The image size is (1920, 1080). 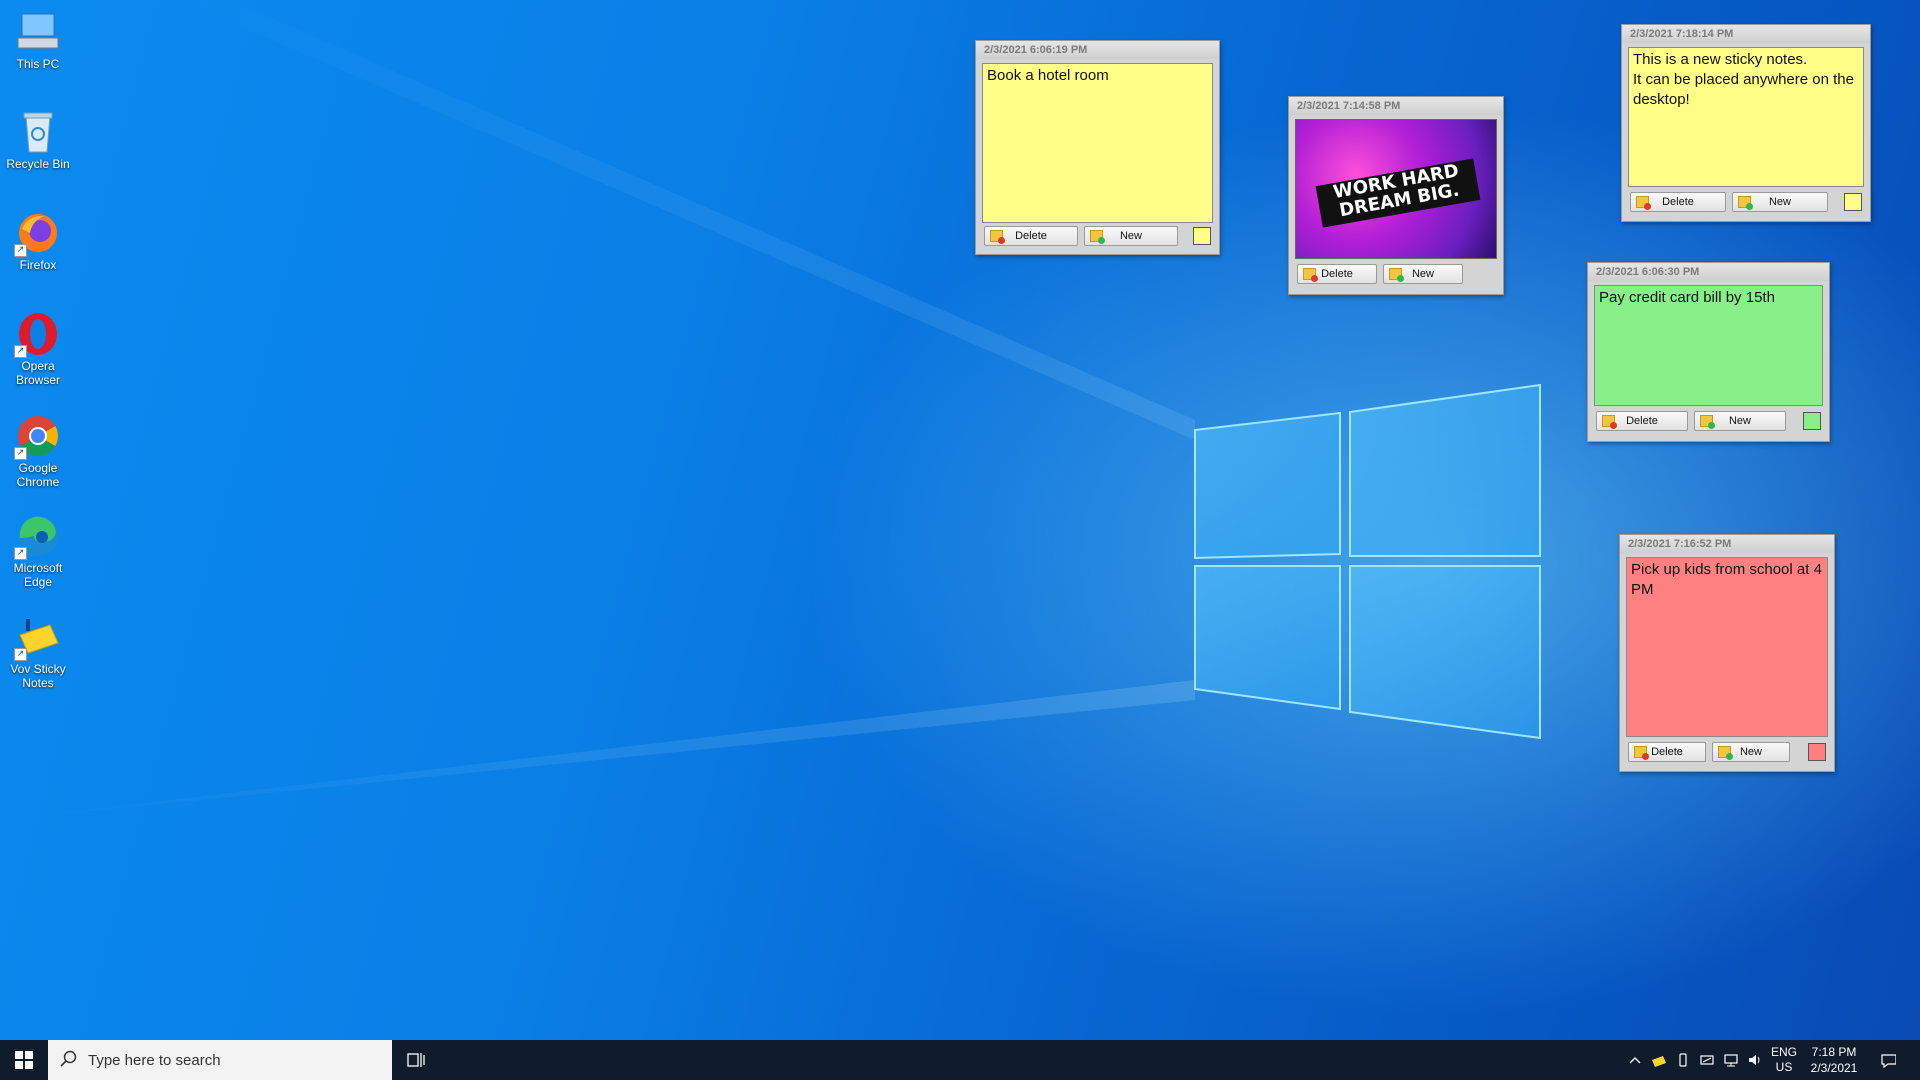 I want to click on language-indicator: ENG US, so click(x=1784, y=1060).